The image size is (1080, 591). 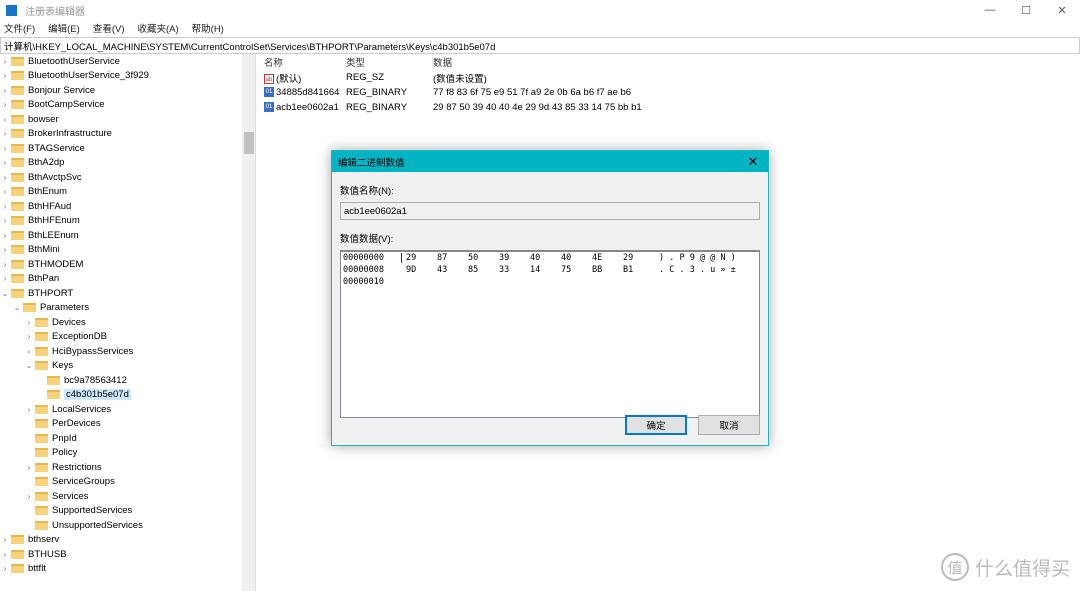 I want to click on tree-item: › BTAGService, so click(x=127, y=148).